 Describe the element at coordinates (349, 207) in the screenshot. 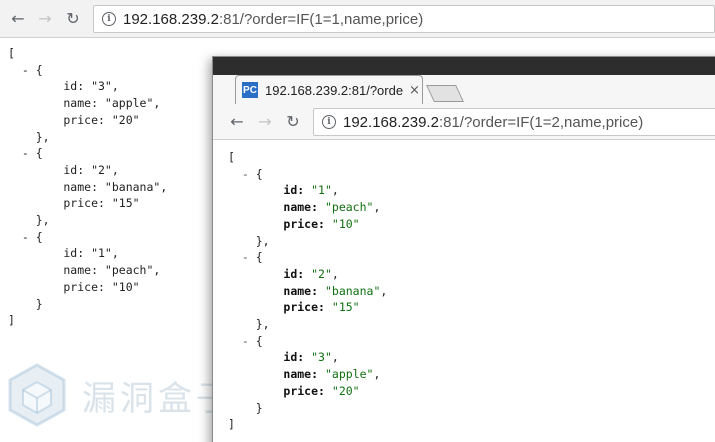

I see `json-value-name: "peach"` at that location.